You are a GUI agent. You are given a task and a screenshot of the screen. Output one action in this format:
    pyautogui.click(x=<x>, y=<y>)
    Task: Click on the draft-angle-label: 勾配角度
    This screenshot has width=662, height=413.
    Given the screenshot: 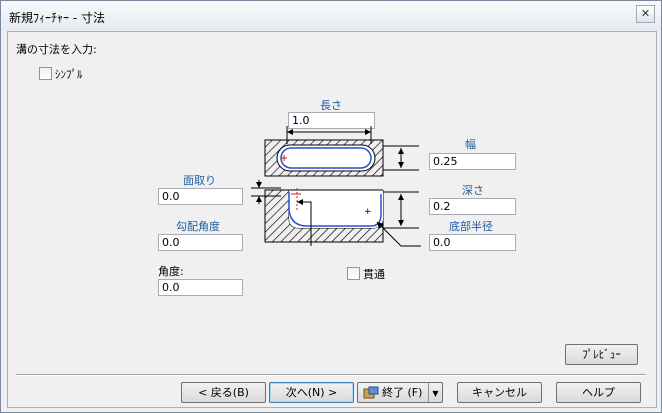 What is the action you would take?
    pyautogui.click(x=198, y=226)
    